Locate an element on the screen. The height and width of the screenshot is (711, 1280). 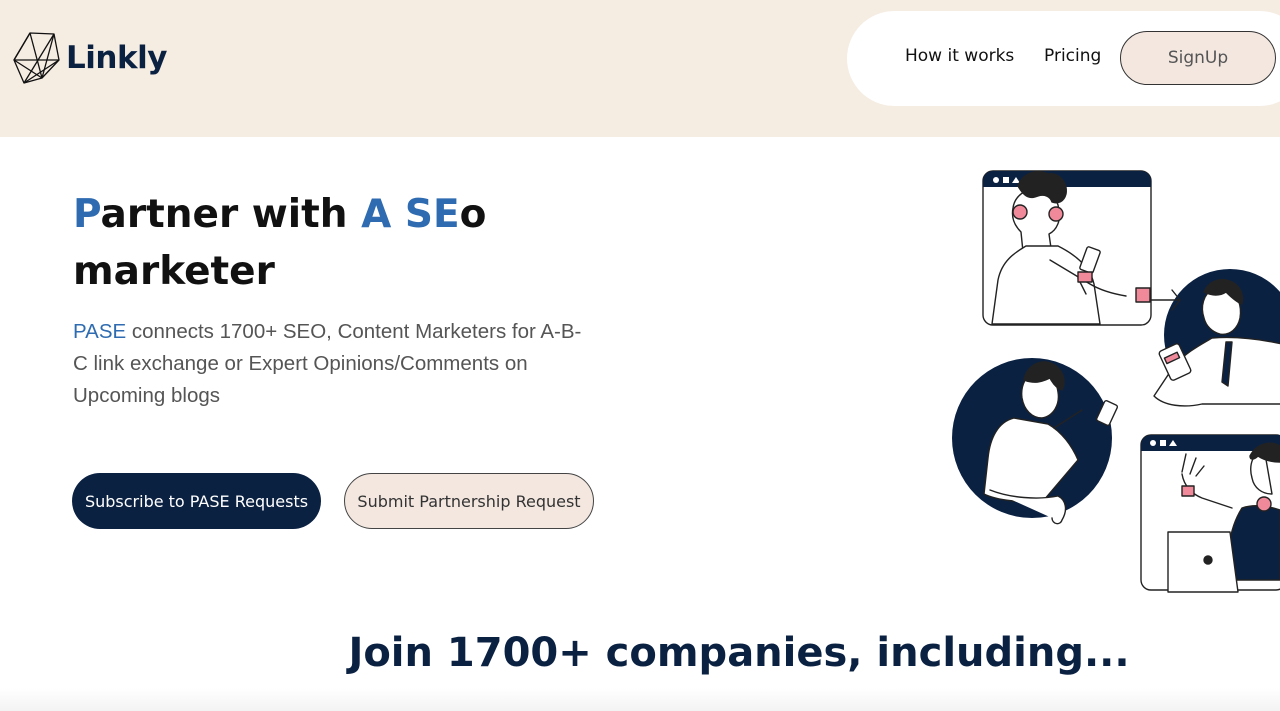
description-accent: PASE is located at coordinates (100, 331).